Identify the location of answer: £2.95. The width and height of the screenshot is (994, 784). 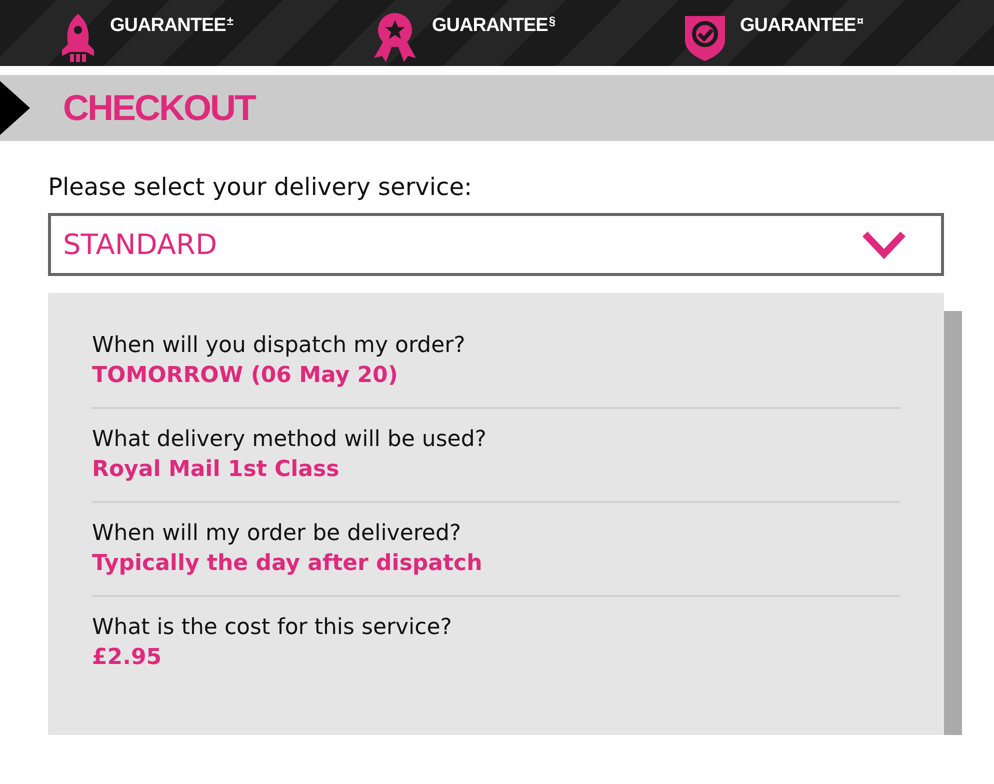
(127, 658).